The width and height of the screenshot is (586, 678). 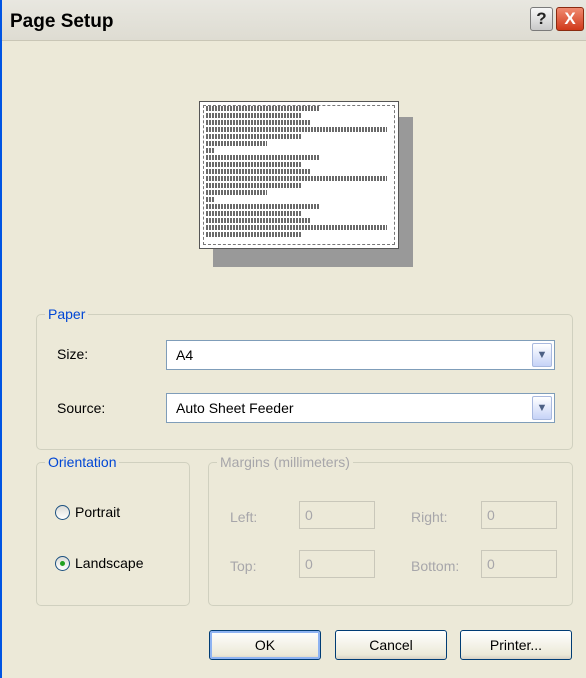 What do you see at coordinates (519, 564) in the screenshot?
I see `margin-bottom-field: 0` at bounding box center [519, 564].